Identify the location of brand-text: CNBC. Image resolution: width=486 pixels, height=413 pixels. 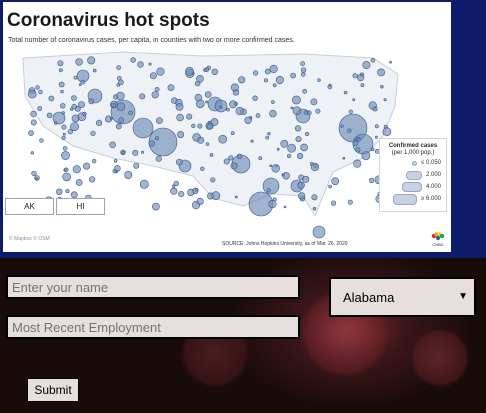
(438, 244).